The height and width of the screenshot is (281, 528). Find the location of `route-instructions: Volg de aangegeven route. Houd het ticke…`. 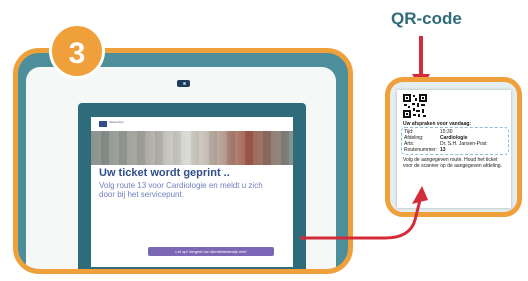

route-instructions: Volg de aangegeven route. Houd het ticke… is located at coordinates (452, 163).